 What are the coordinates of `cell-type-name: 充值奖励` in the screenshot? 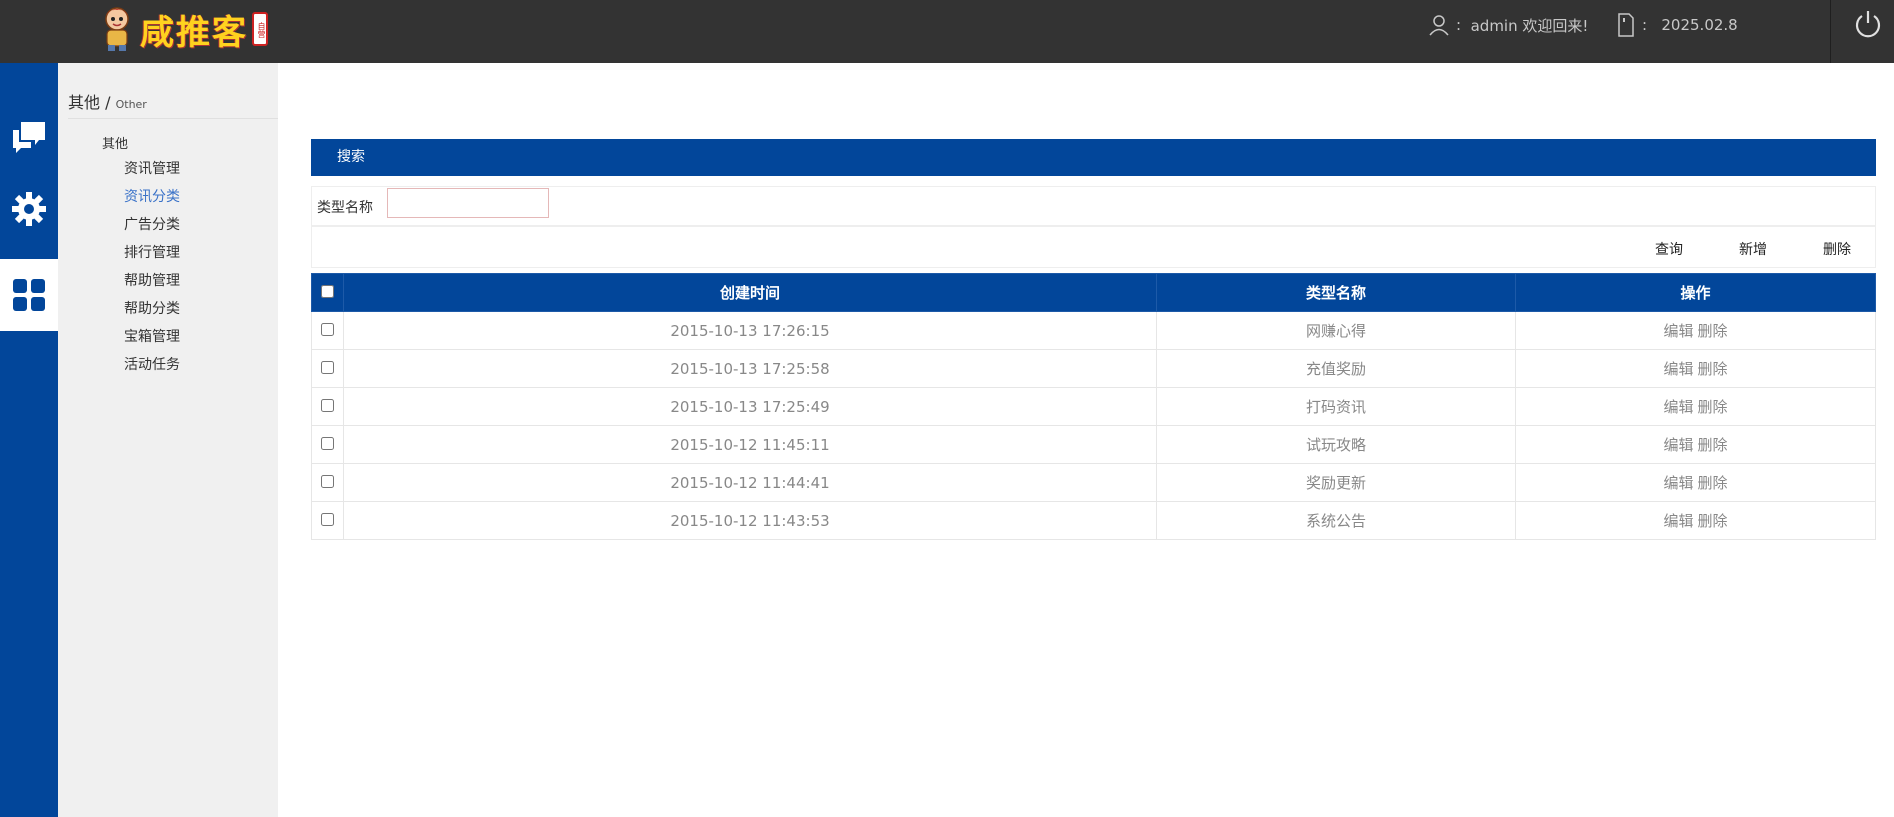 It's located at (1336, 368).